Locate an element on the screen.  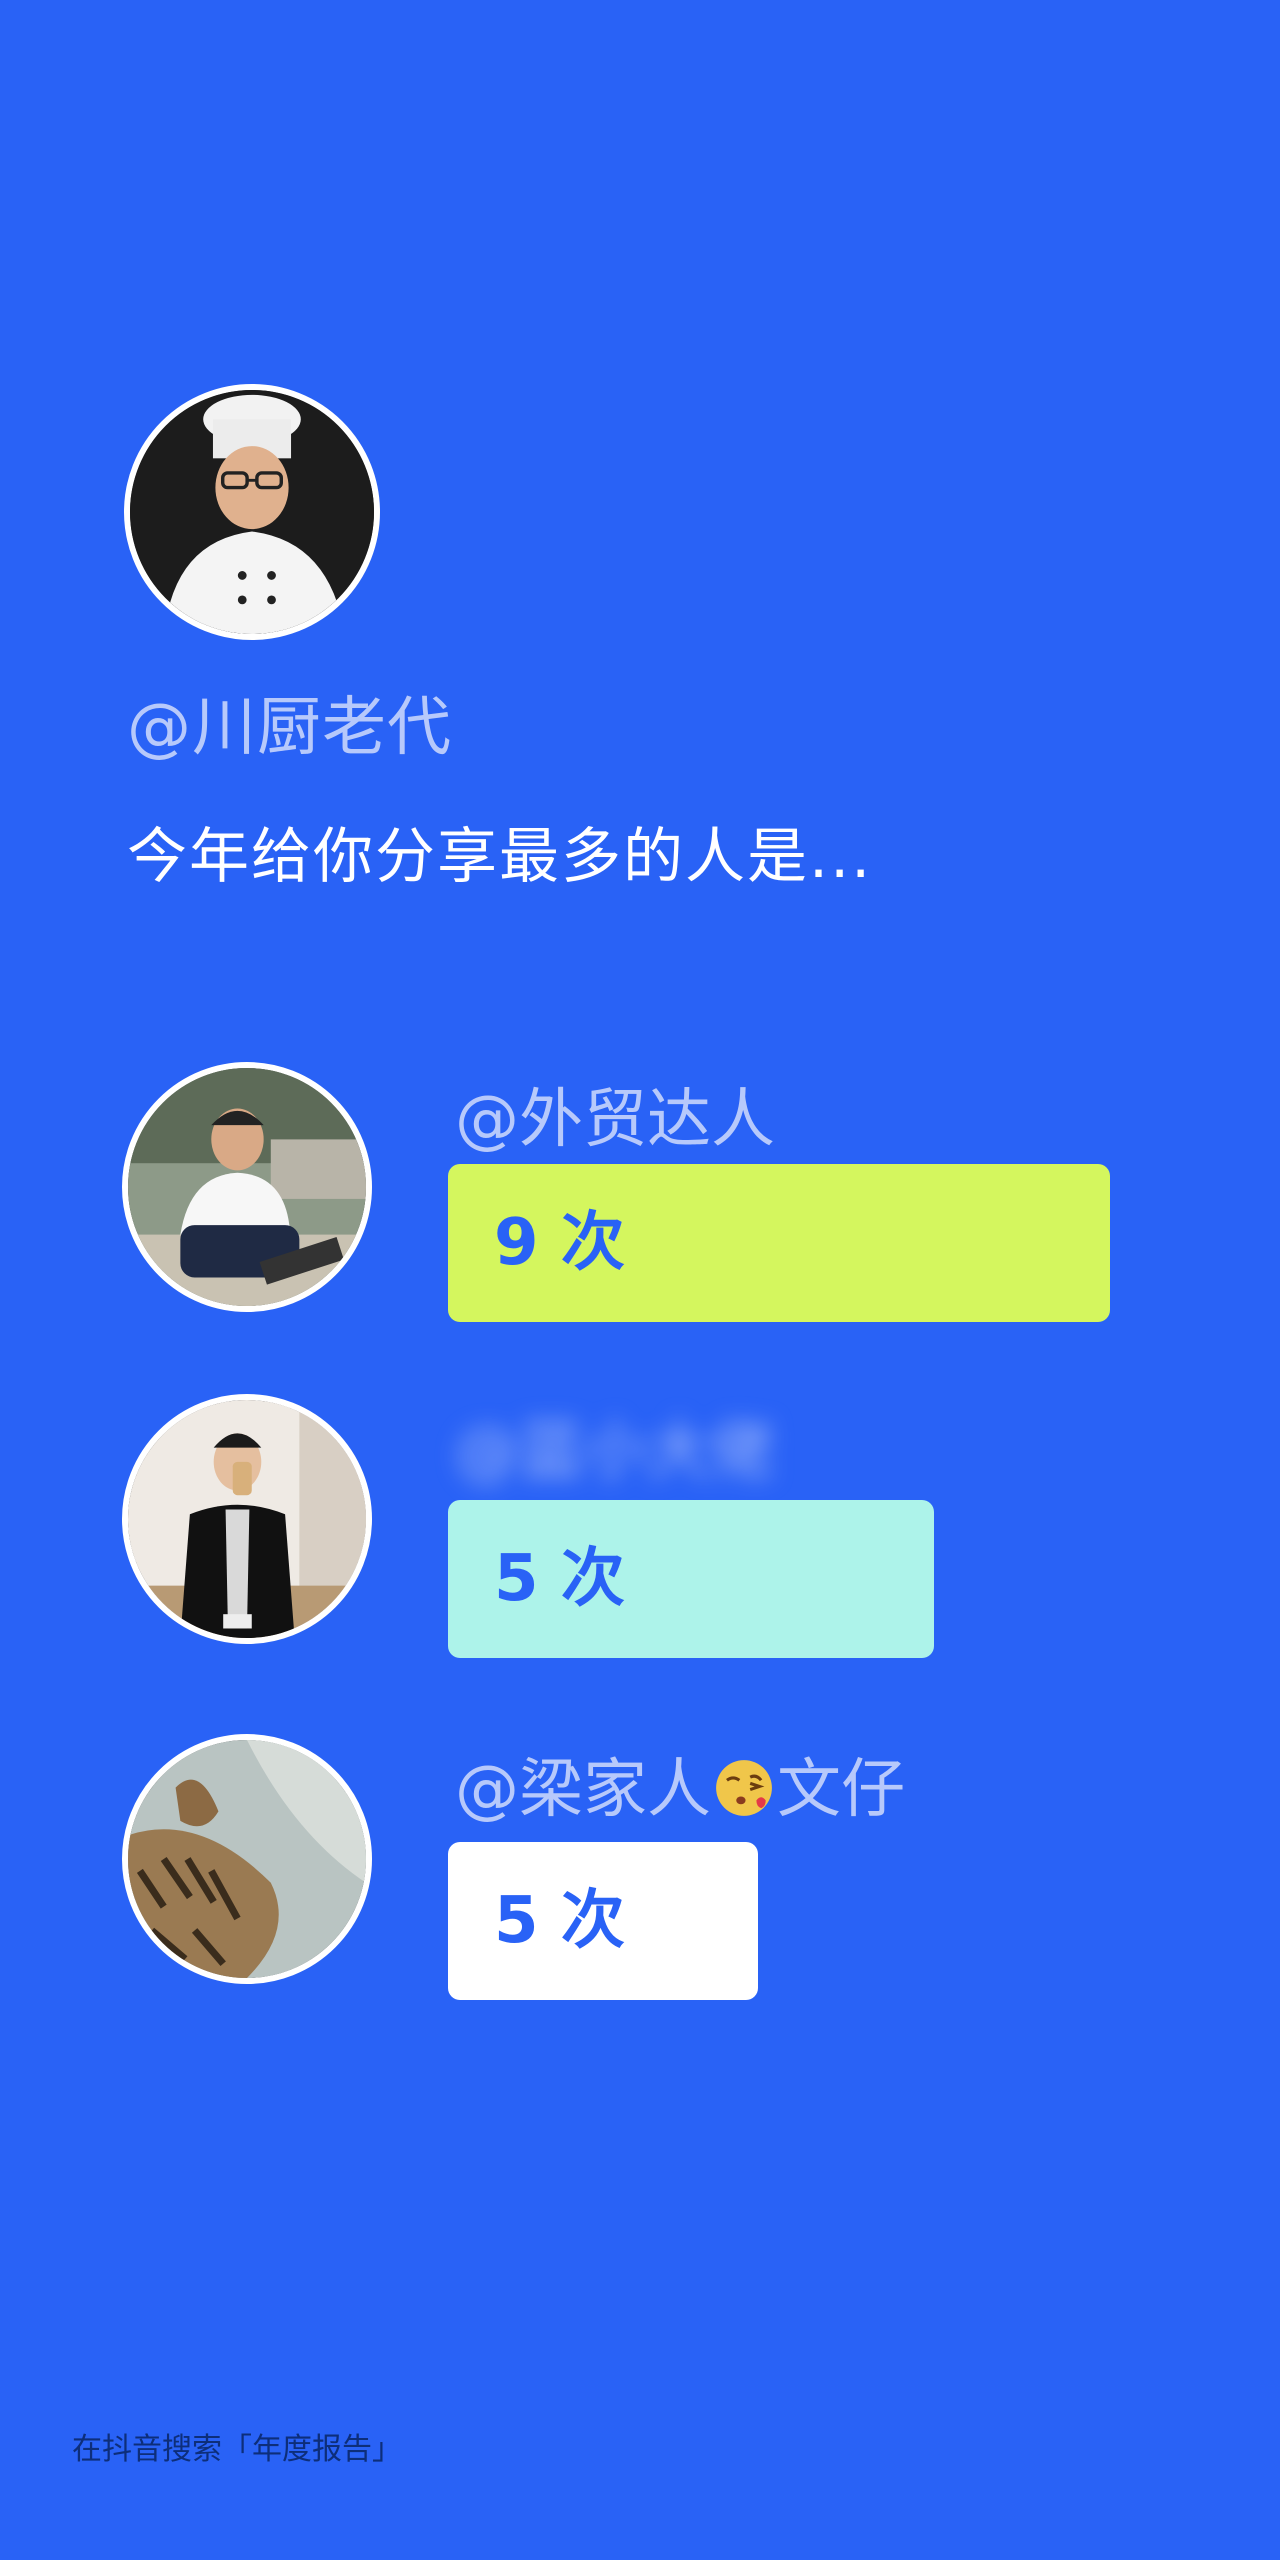
man-laptop-avatar-icon is located at coordinates (247, 1187).